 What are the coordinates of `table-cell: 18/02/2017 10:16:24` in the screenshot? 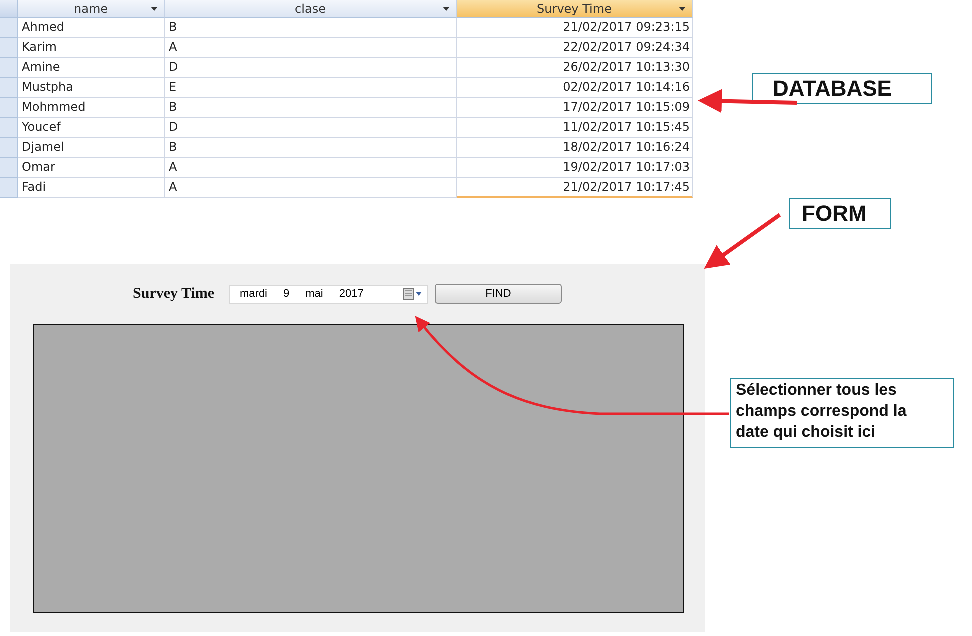 It's located at (575, 148).